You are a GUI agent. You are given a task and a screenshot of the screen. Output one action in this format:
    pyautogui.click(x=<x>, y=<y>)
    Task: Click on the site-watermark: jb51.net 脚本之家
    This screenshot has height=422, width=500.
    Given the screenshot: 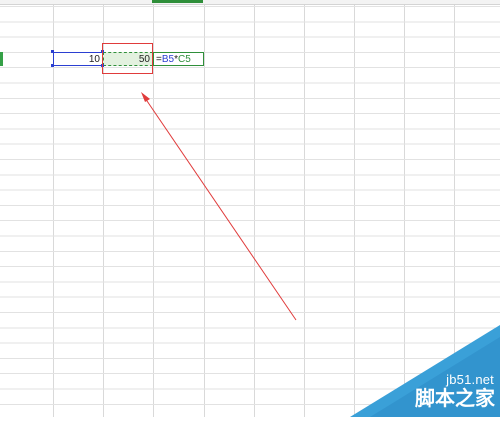 What is the action you would take?
    pyautogui.click(x=425, y=371)
    